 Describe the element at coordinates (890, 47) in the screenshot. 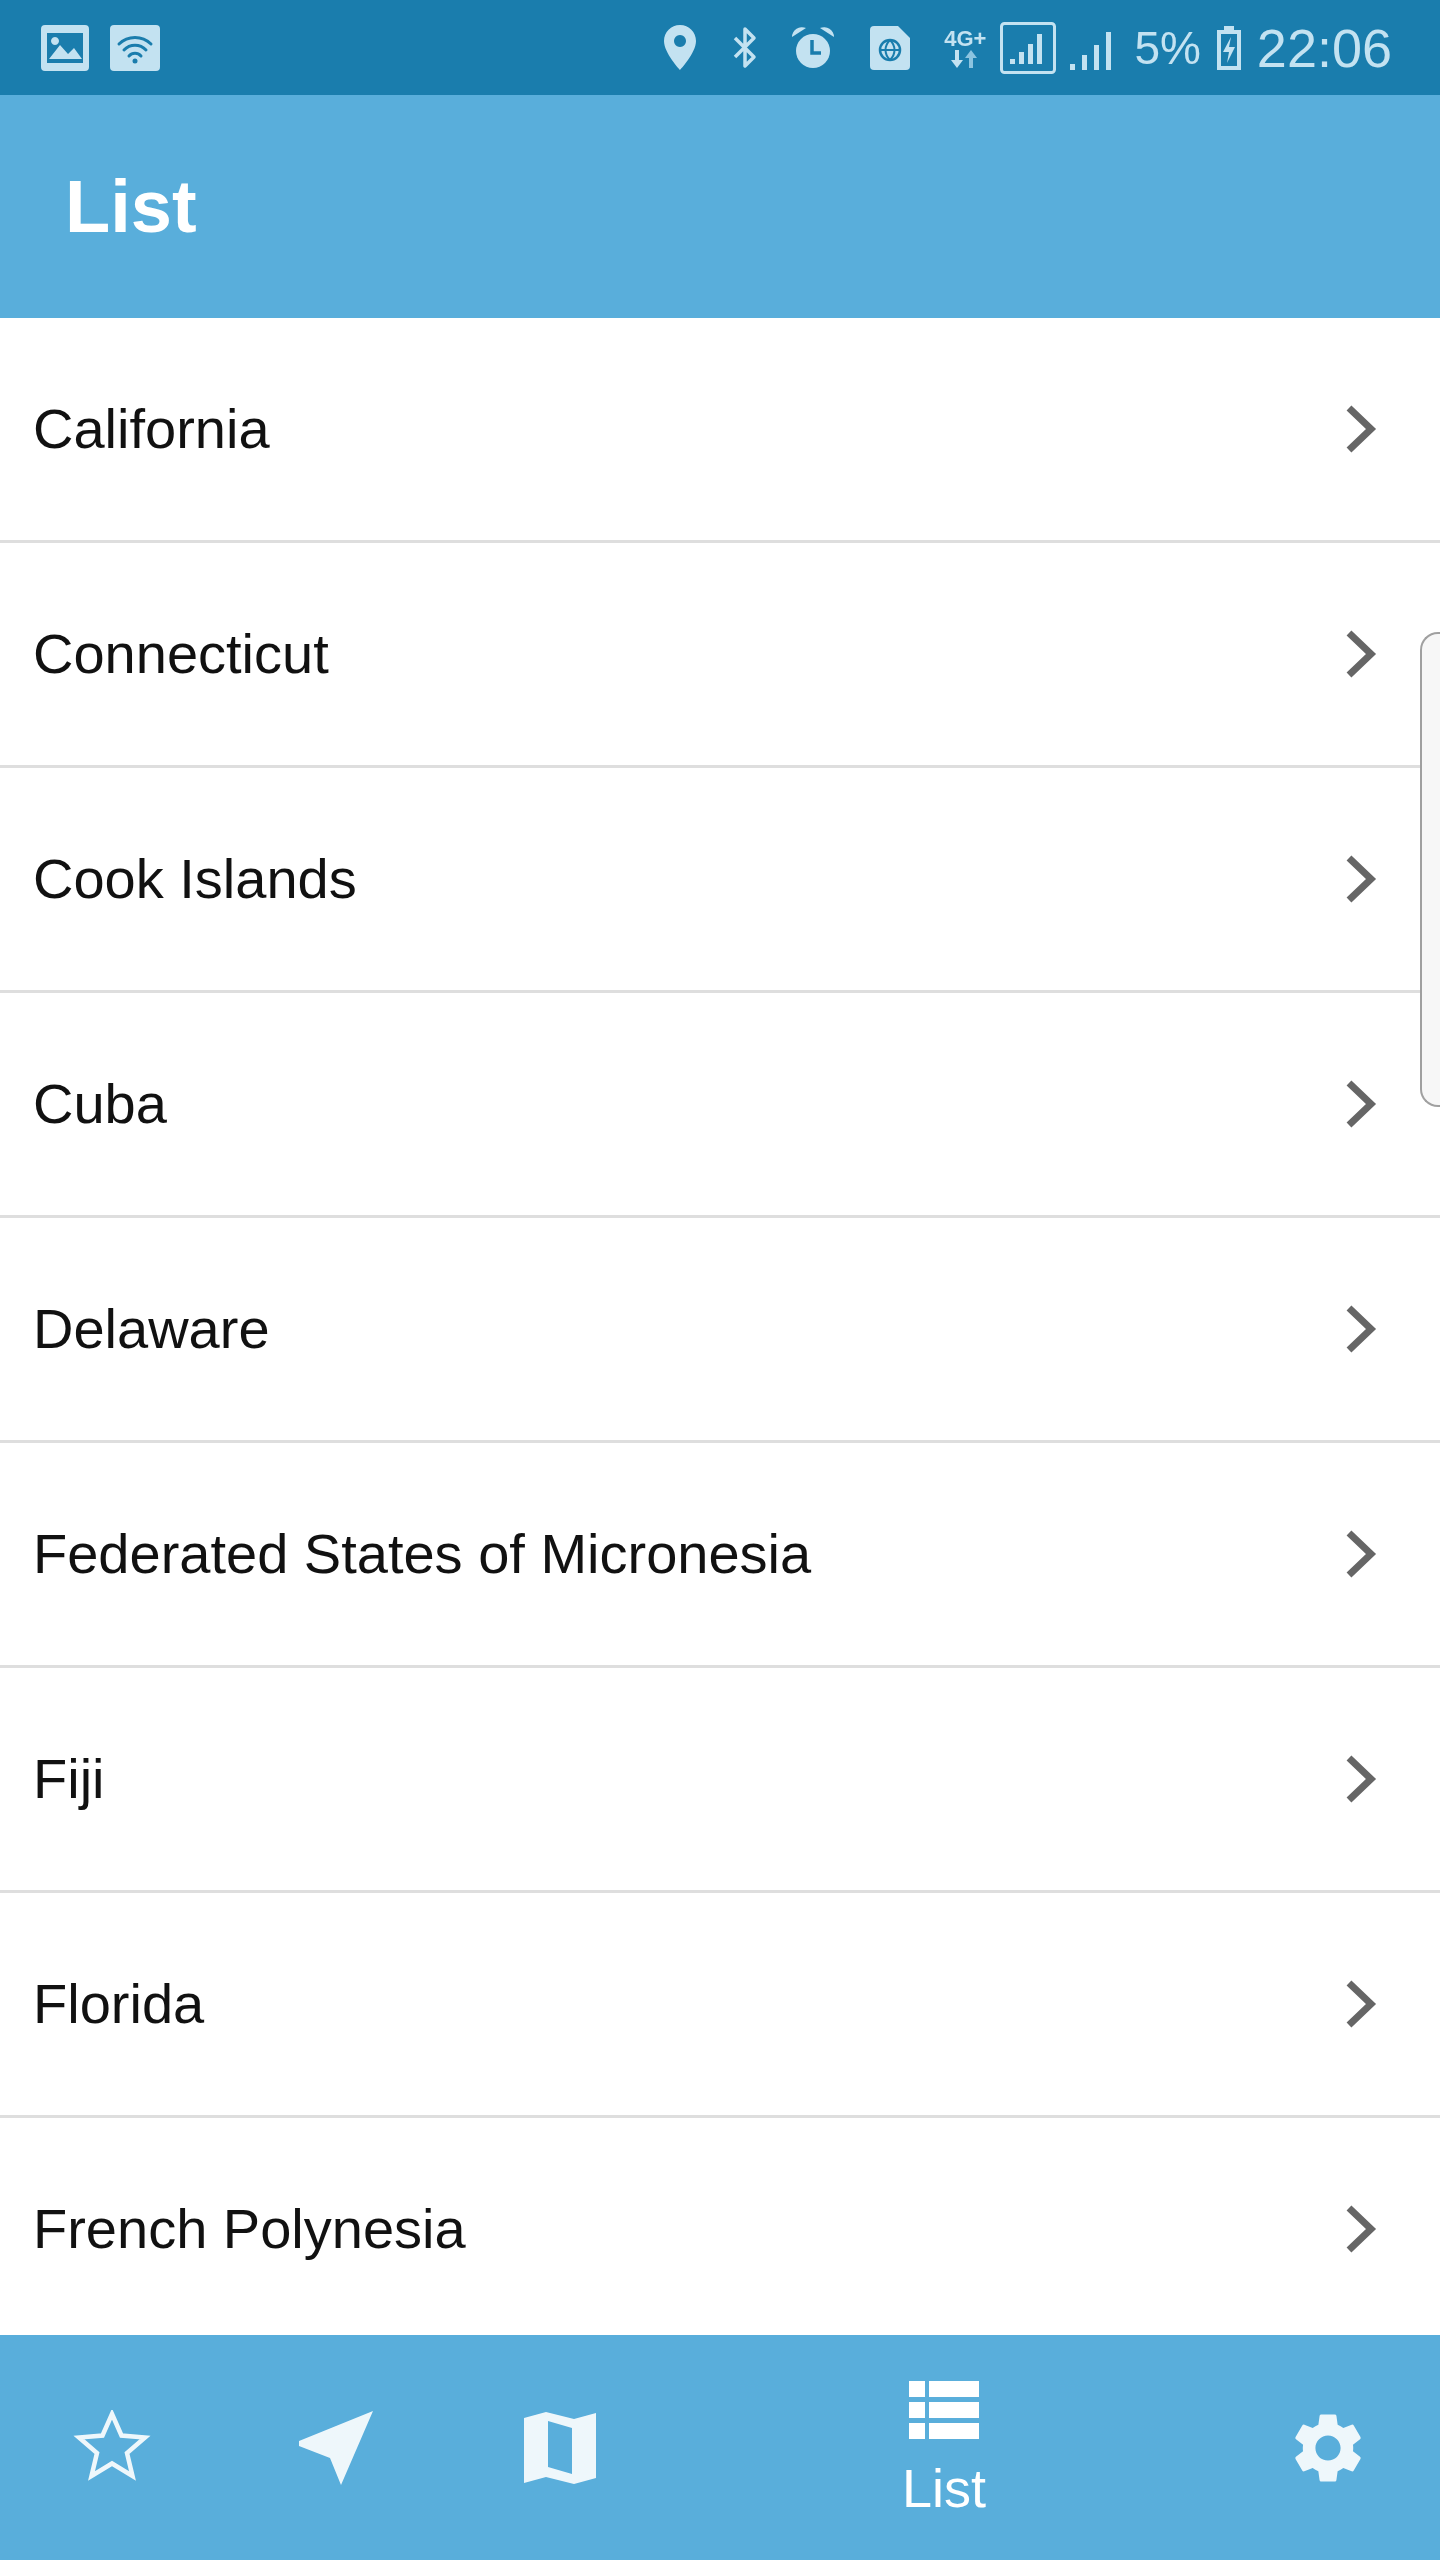

I see `sim-globe-icon` at that location.